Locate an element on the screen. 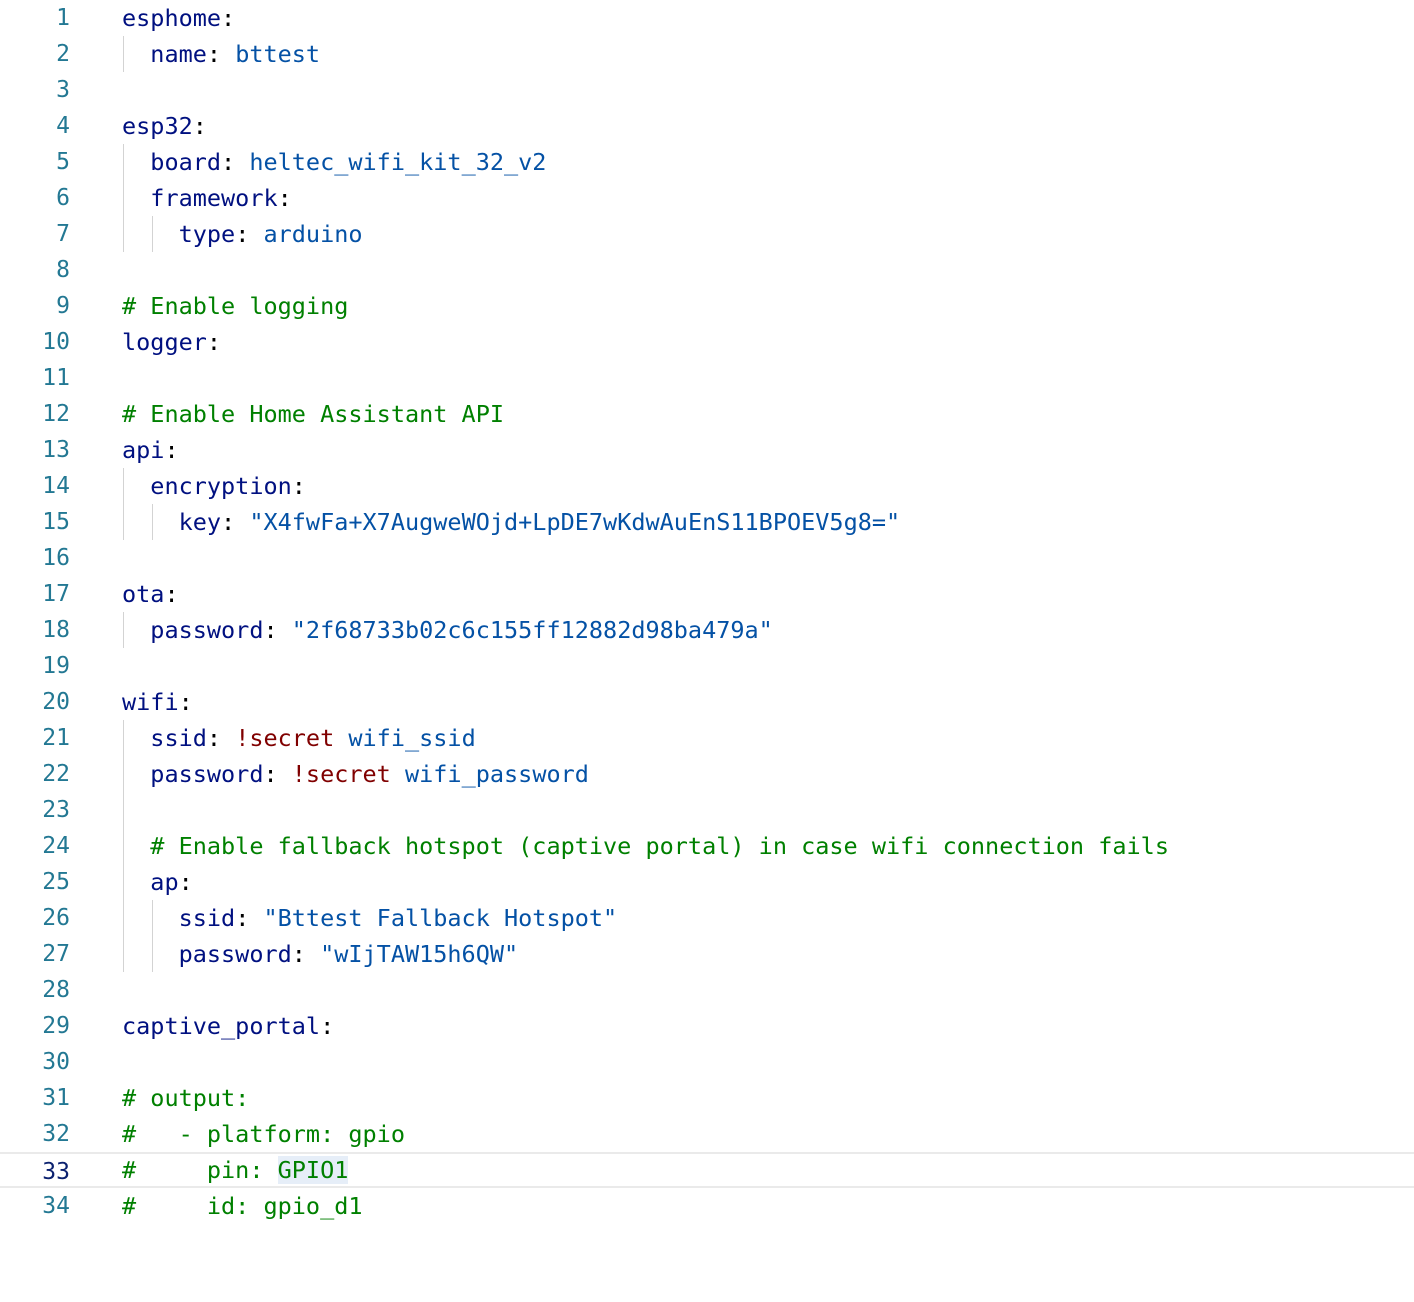 The height and width of the screenshot is (1302, 1414). line-number: 8 is located at coordinates (63, 270).